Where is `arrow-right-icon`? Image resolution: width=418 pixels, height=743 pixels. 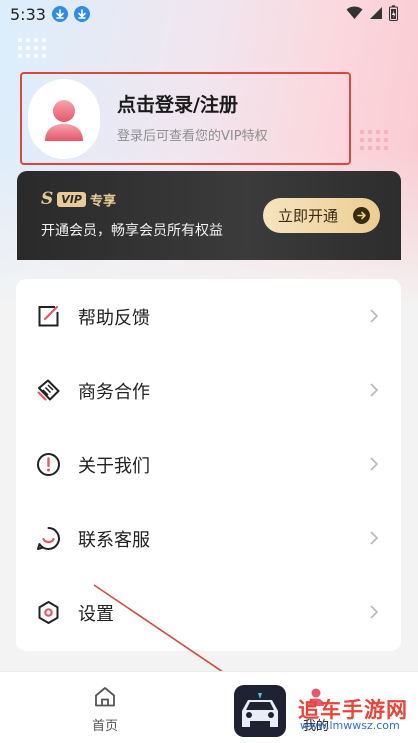
arrow-right-icon is located at coordinates (361, 215).